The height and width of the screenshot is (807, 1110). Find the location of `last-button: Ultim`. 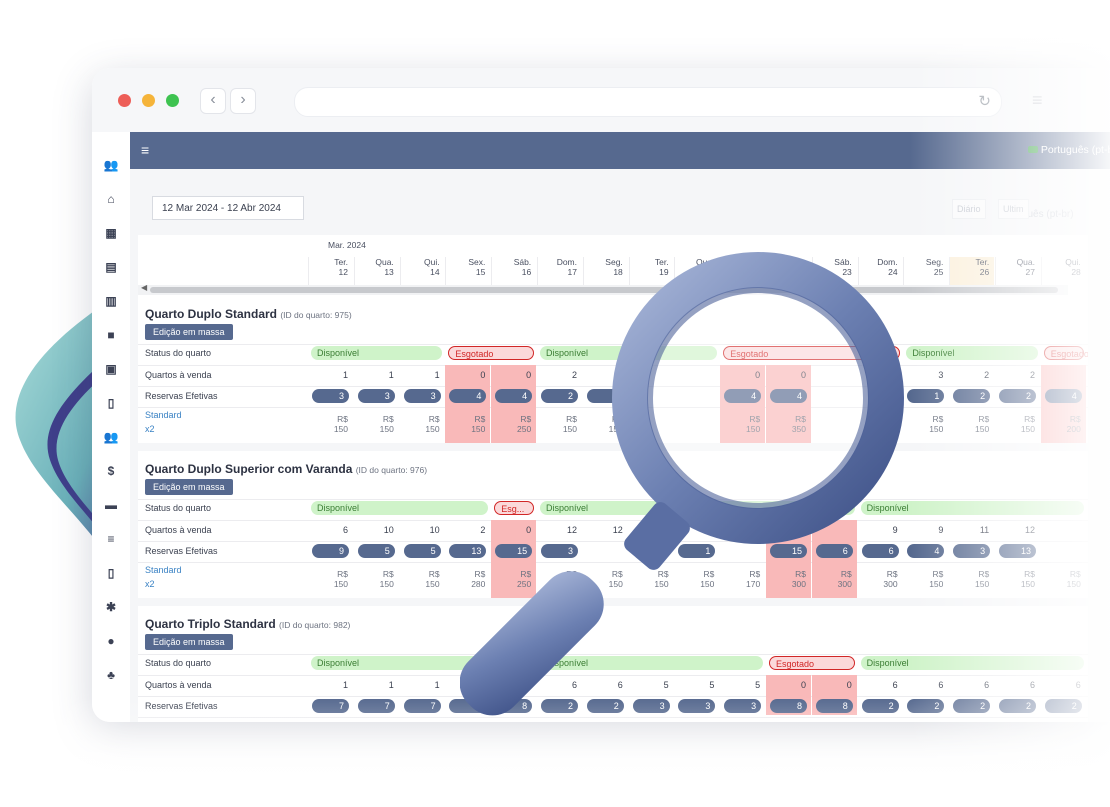

last-button: Ultim is located at coordinates (1013, 209).